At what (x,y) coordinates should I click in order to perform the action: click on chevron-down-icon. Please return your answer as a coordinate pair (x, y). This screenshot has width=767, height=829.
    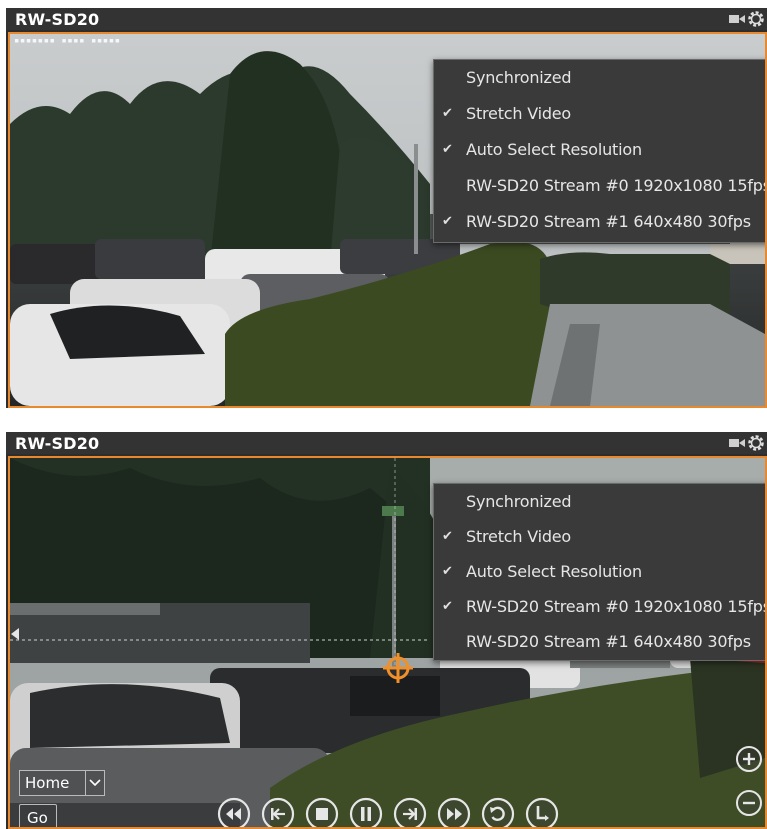
    Looking at the image, I should click on (94, 783).